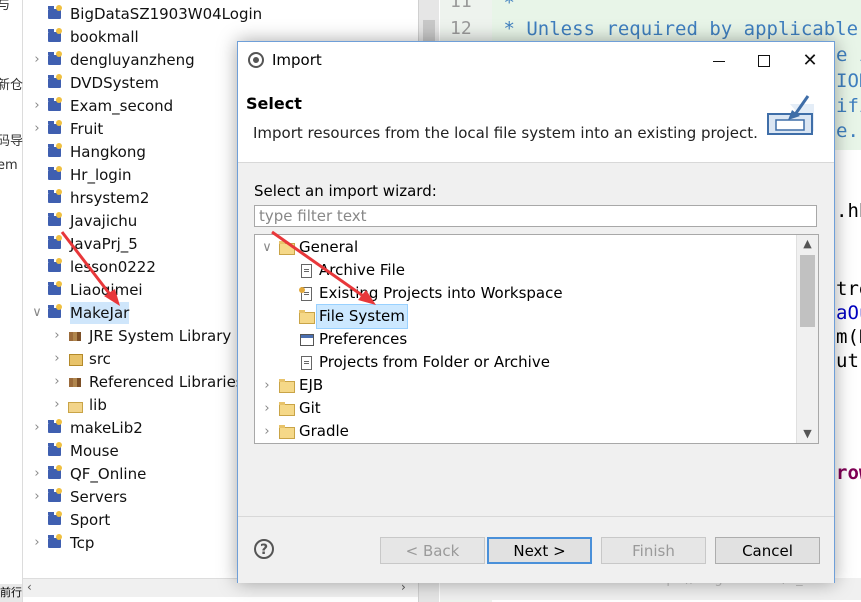 The image size is (861, 602). What do you see at coordinates (807, 244) in the screenshot?
I see `scroll-up-icon: ▲` at bounding box center [807, 244].